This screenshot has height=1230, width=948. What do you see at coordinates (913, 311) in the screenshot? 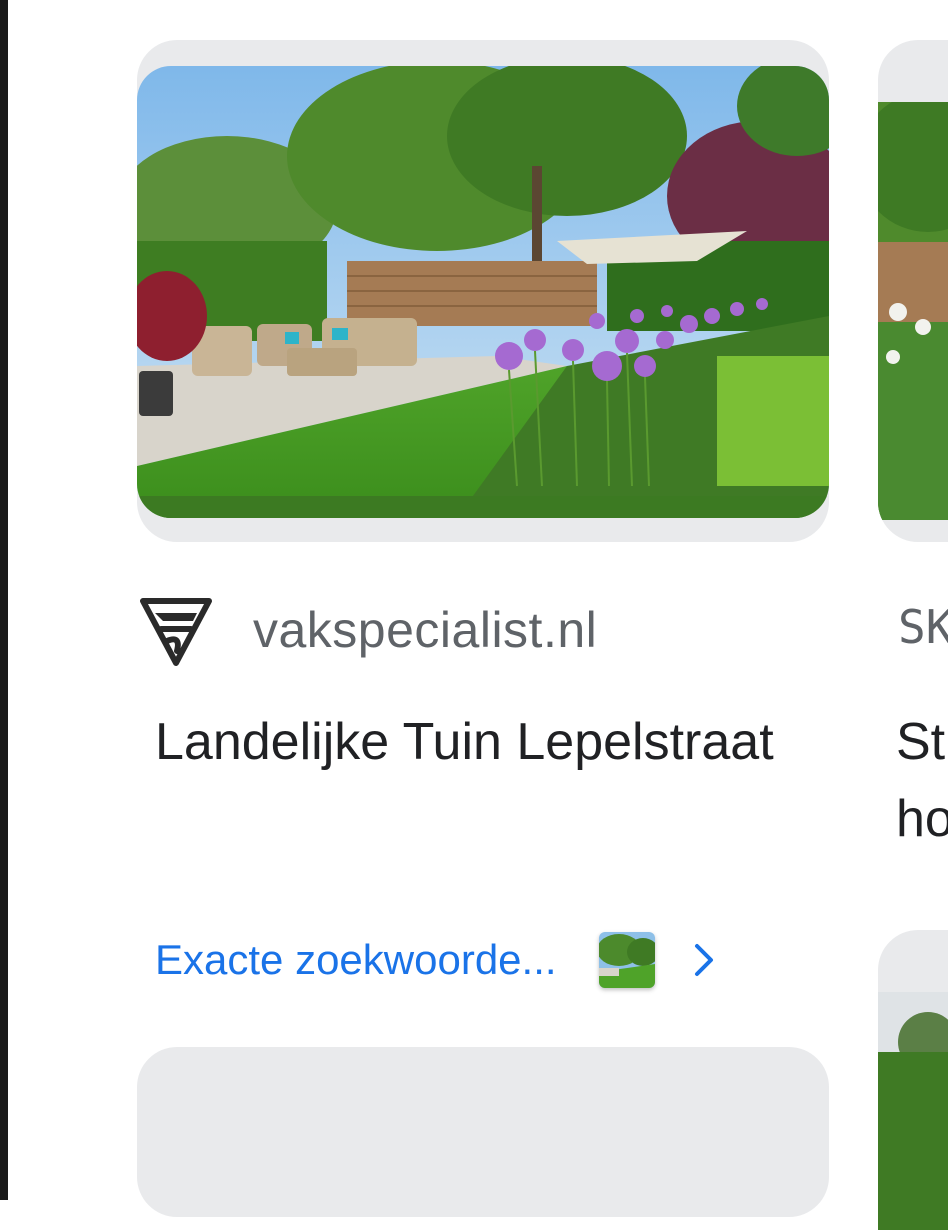
I see `garden-photo-peek` at bounding box center [913, 311].